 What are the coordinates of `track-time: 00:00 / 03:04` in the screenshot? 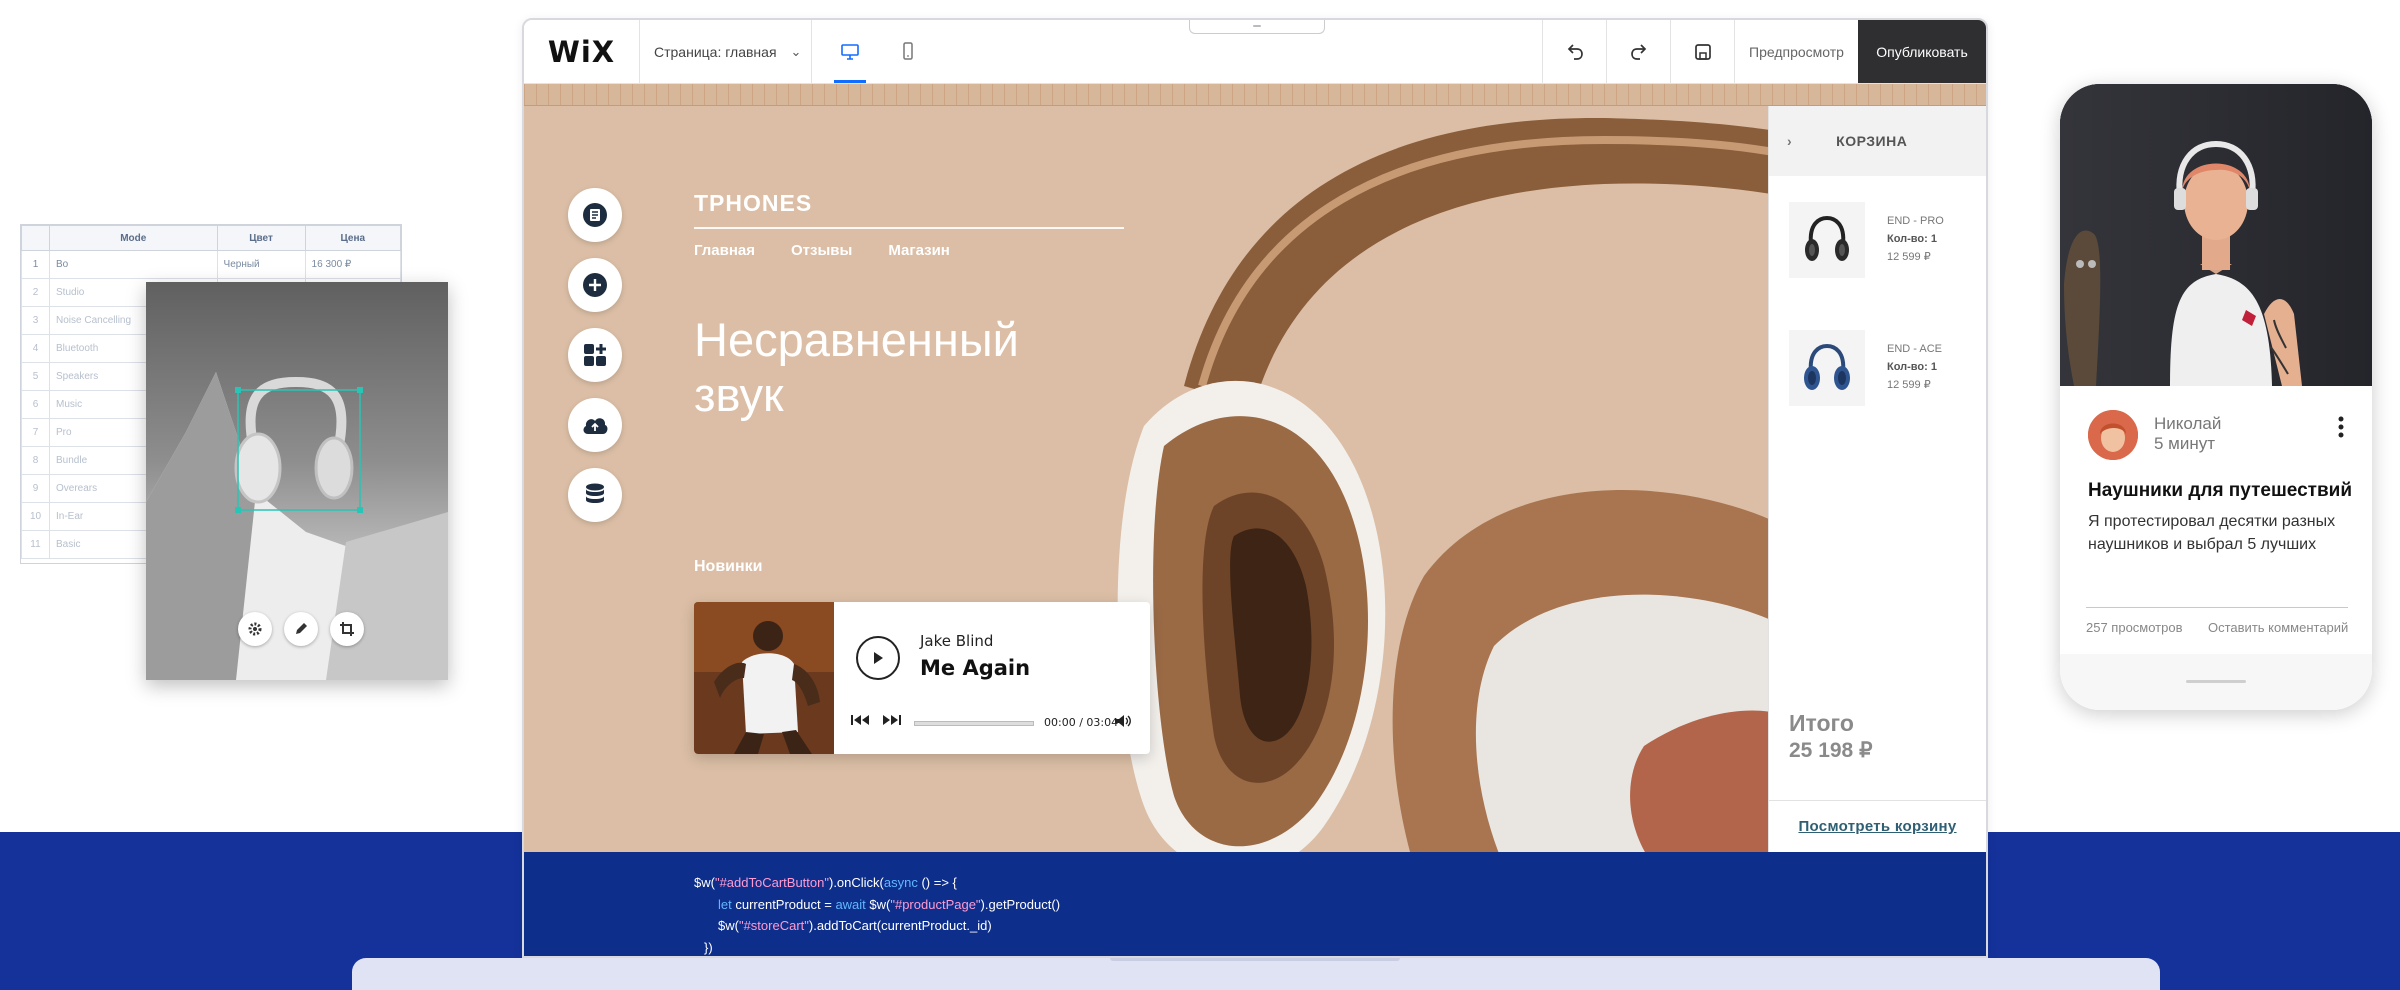 It's located at (1081, 722).